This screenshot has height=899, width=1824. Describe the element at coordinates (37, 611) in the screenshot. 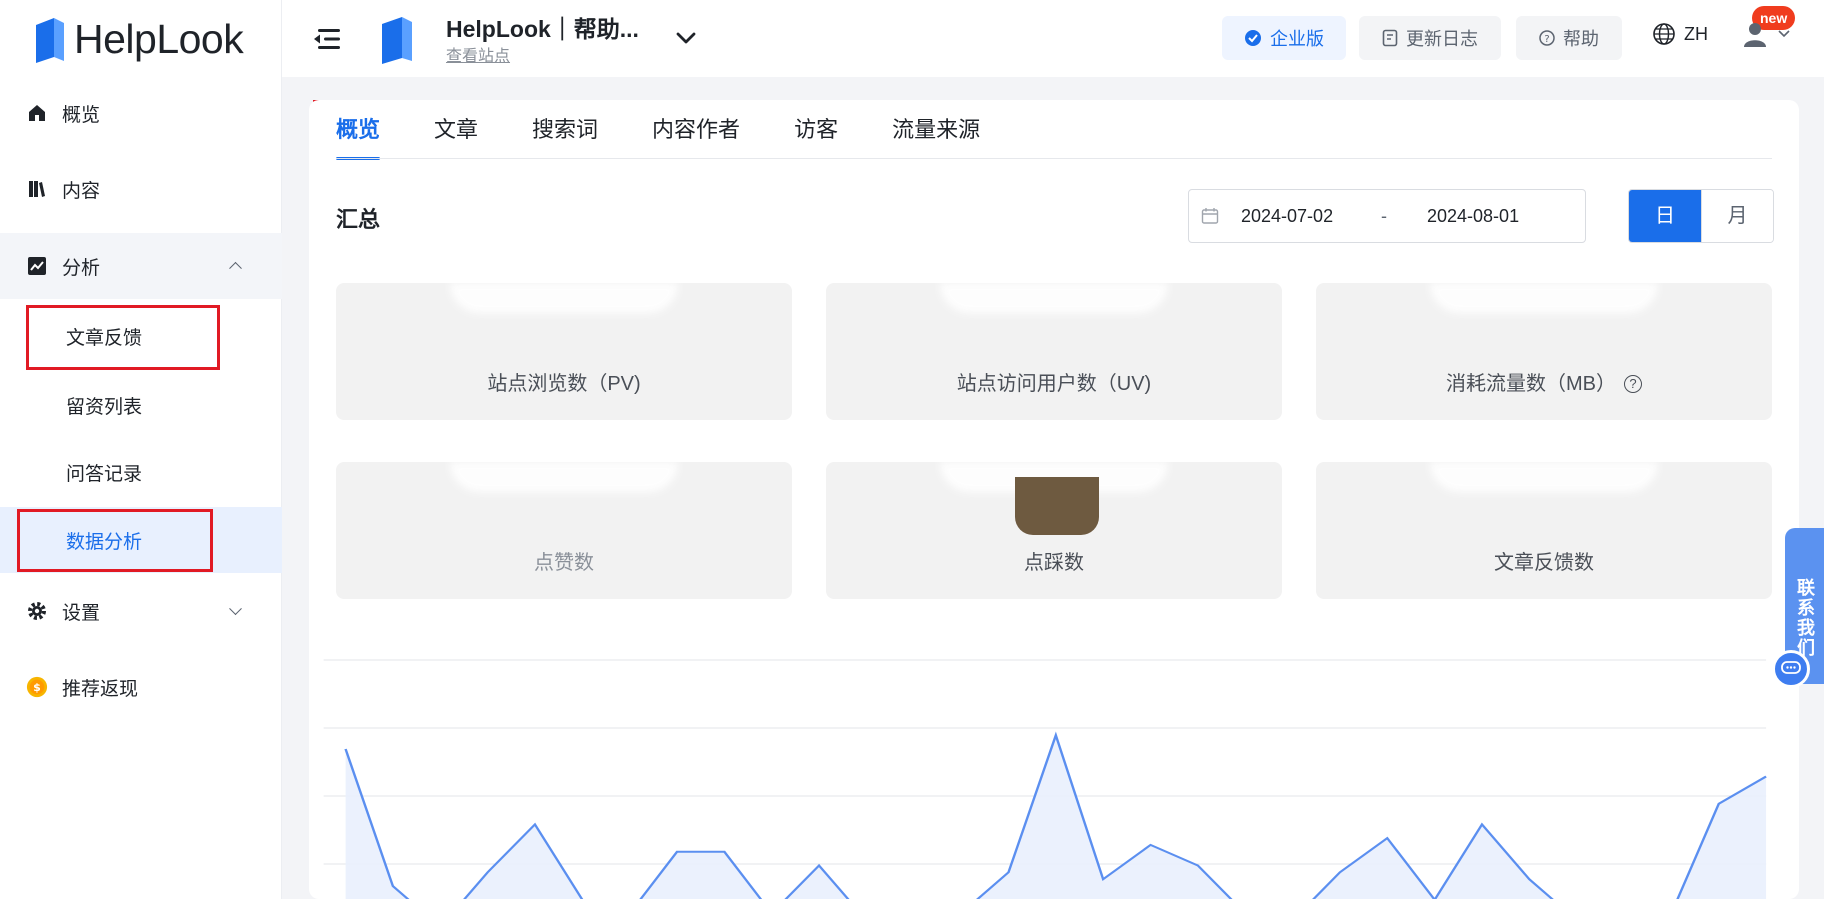

I see `gear-icon` at that location.